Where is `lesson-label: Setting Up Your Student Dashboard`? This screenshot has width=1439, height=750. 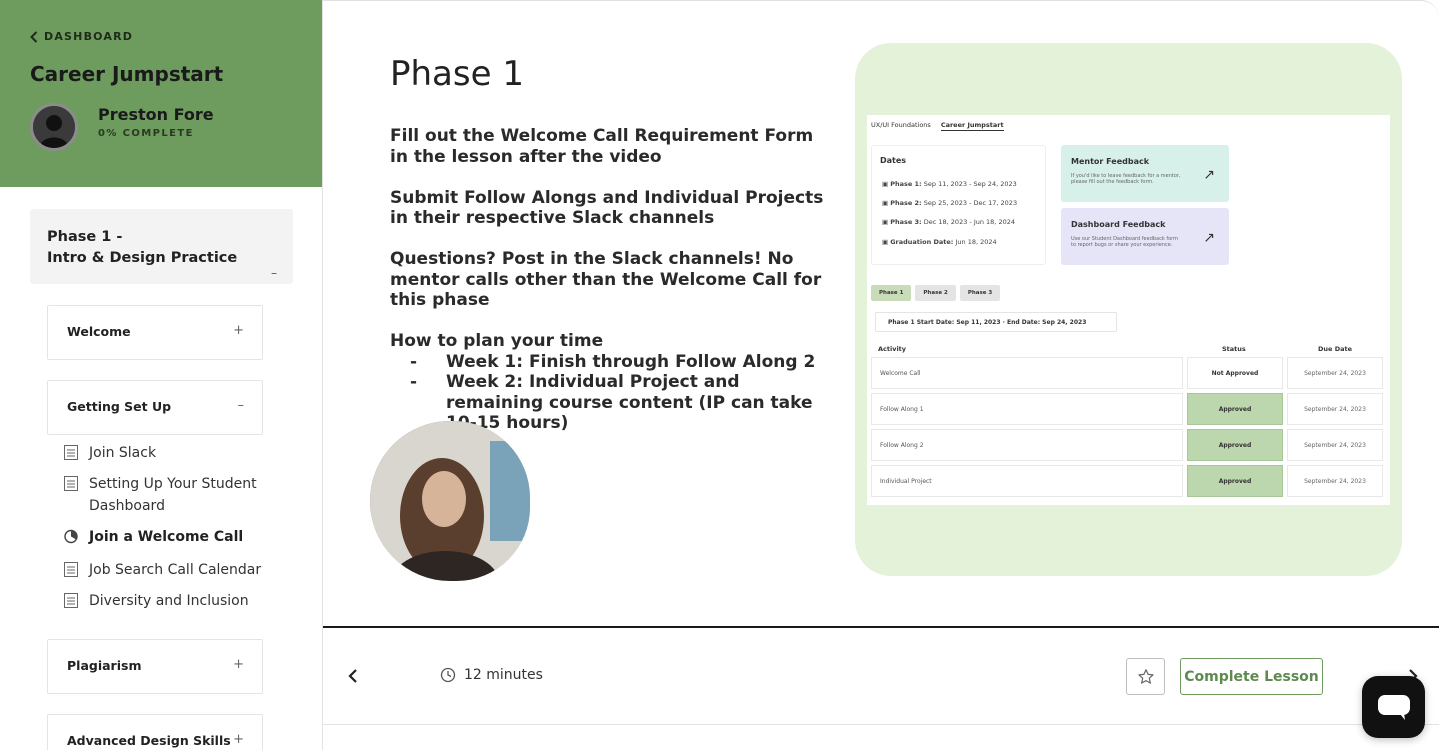 lesson-label: Setting Up Your Student Dashboard is located at coordinates (173, 495).